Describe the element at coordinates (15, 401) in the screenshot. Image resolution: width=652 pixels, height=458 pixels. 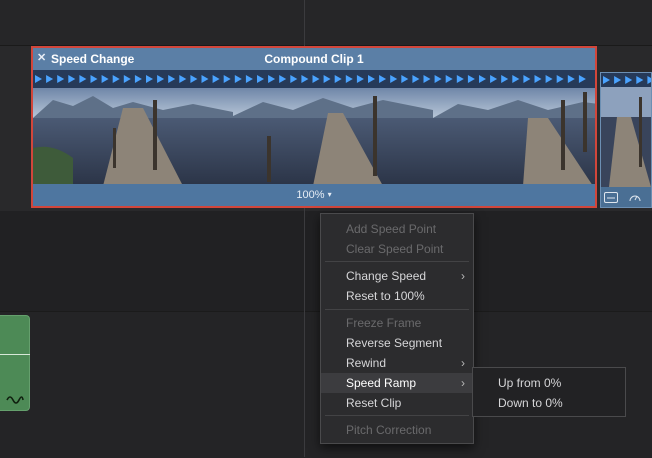
I see `waveform-curve-icon` at that location.